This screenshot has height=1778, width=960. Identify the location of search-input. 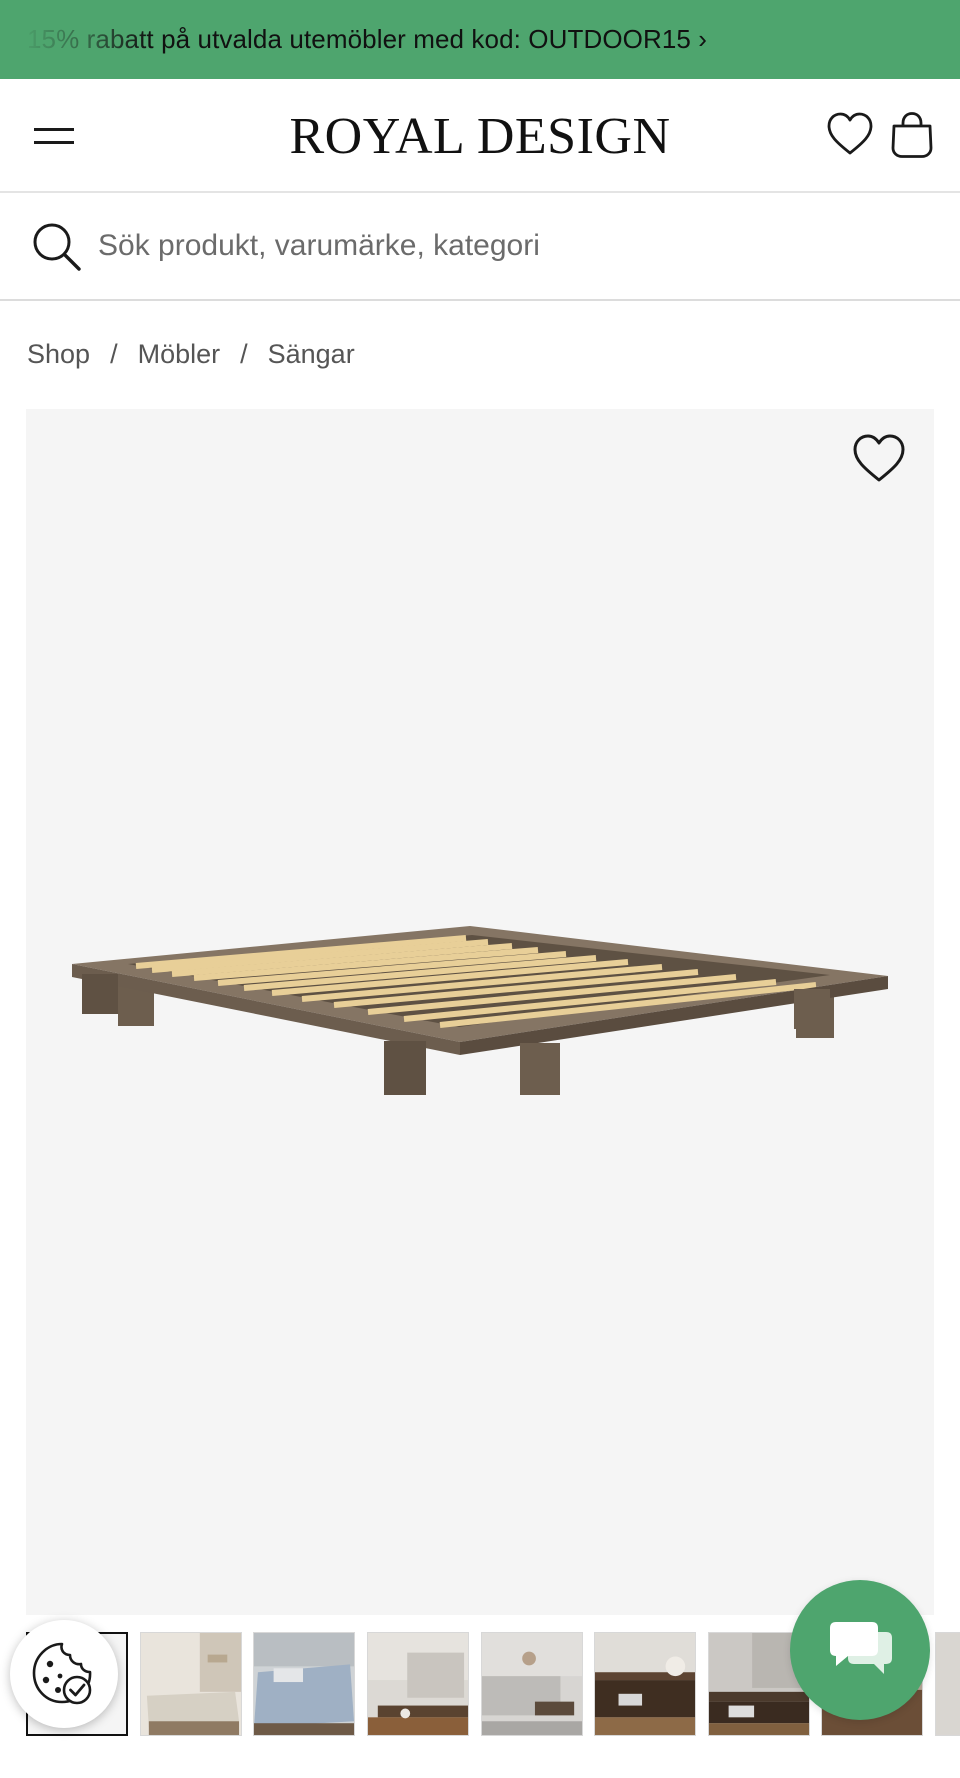
(508, 246).